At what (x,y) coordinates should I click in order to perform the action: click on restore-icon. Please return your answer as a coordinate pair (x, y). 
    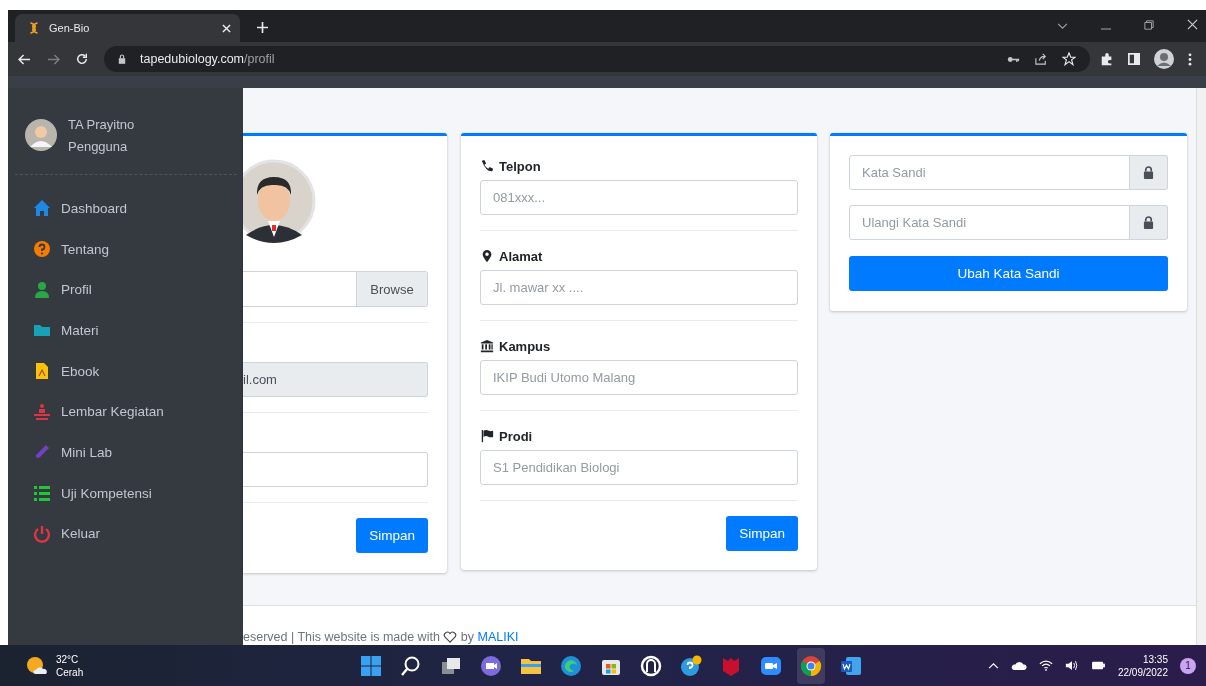
    Looking at the image, I should click on (1149, 25).